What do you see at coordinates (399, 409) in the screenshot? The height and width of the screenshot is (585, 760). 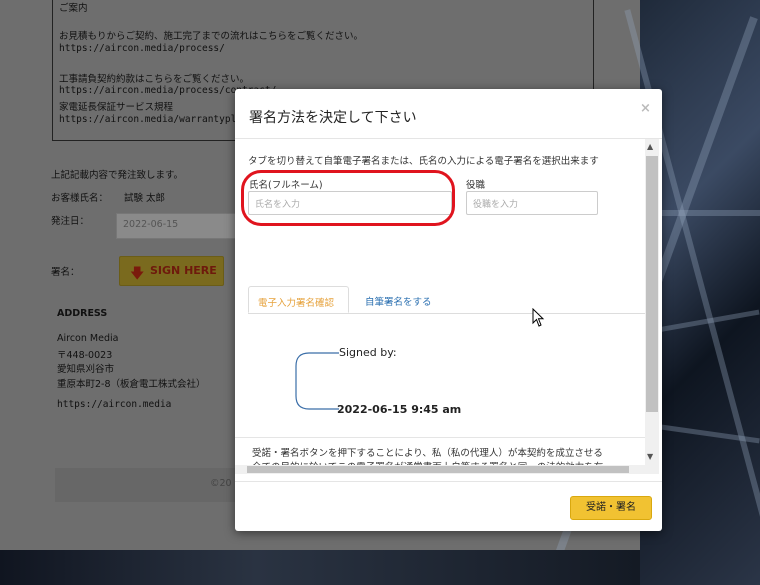 I see `signed-date: 2022-06-15 9:45 am` at bounding box center [399, 409].